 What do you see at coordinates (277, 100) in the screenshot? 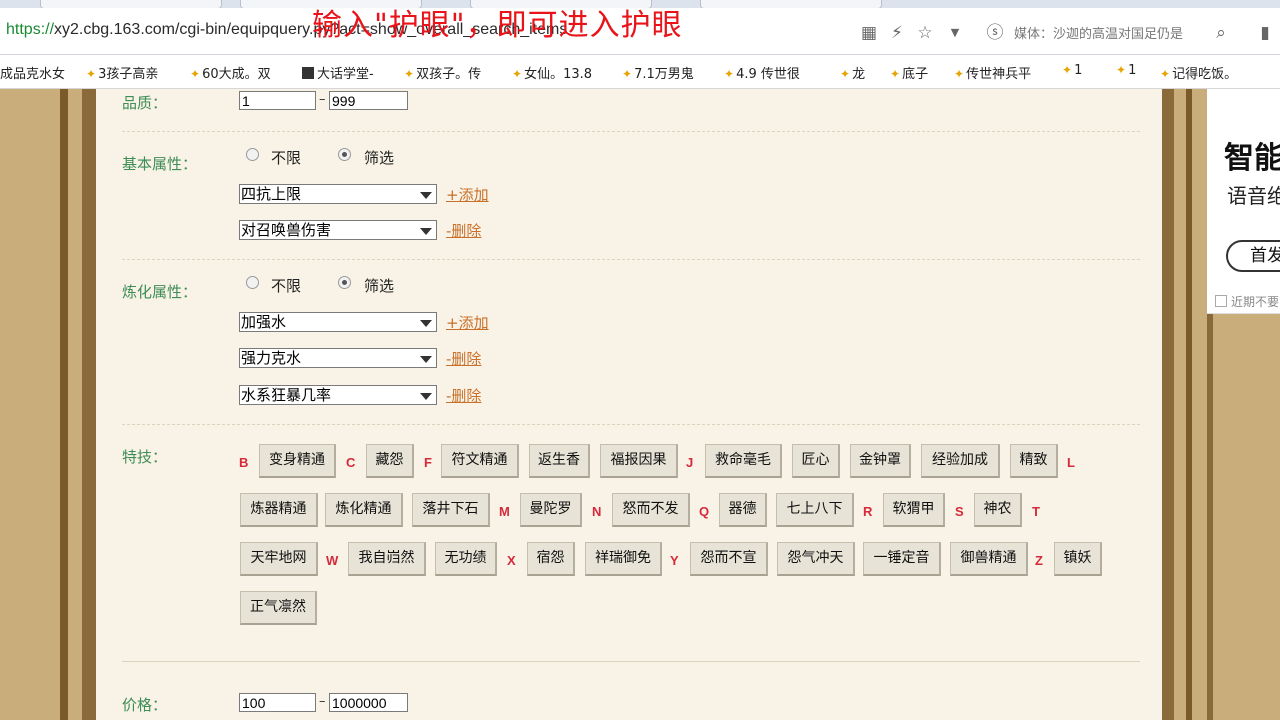
I see `quality-min-input: 1` at bounding box center [277, 100].